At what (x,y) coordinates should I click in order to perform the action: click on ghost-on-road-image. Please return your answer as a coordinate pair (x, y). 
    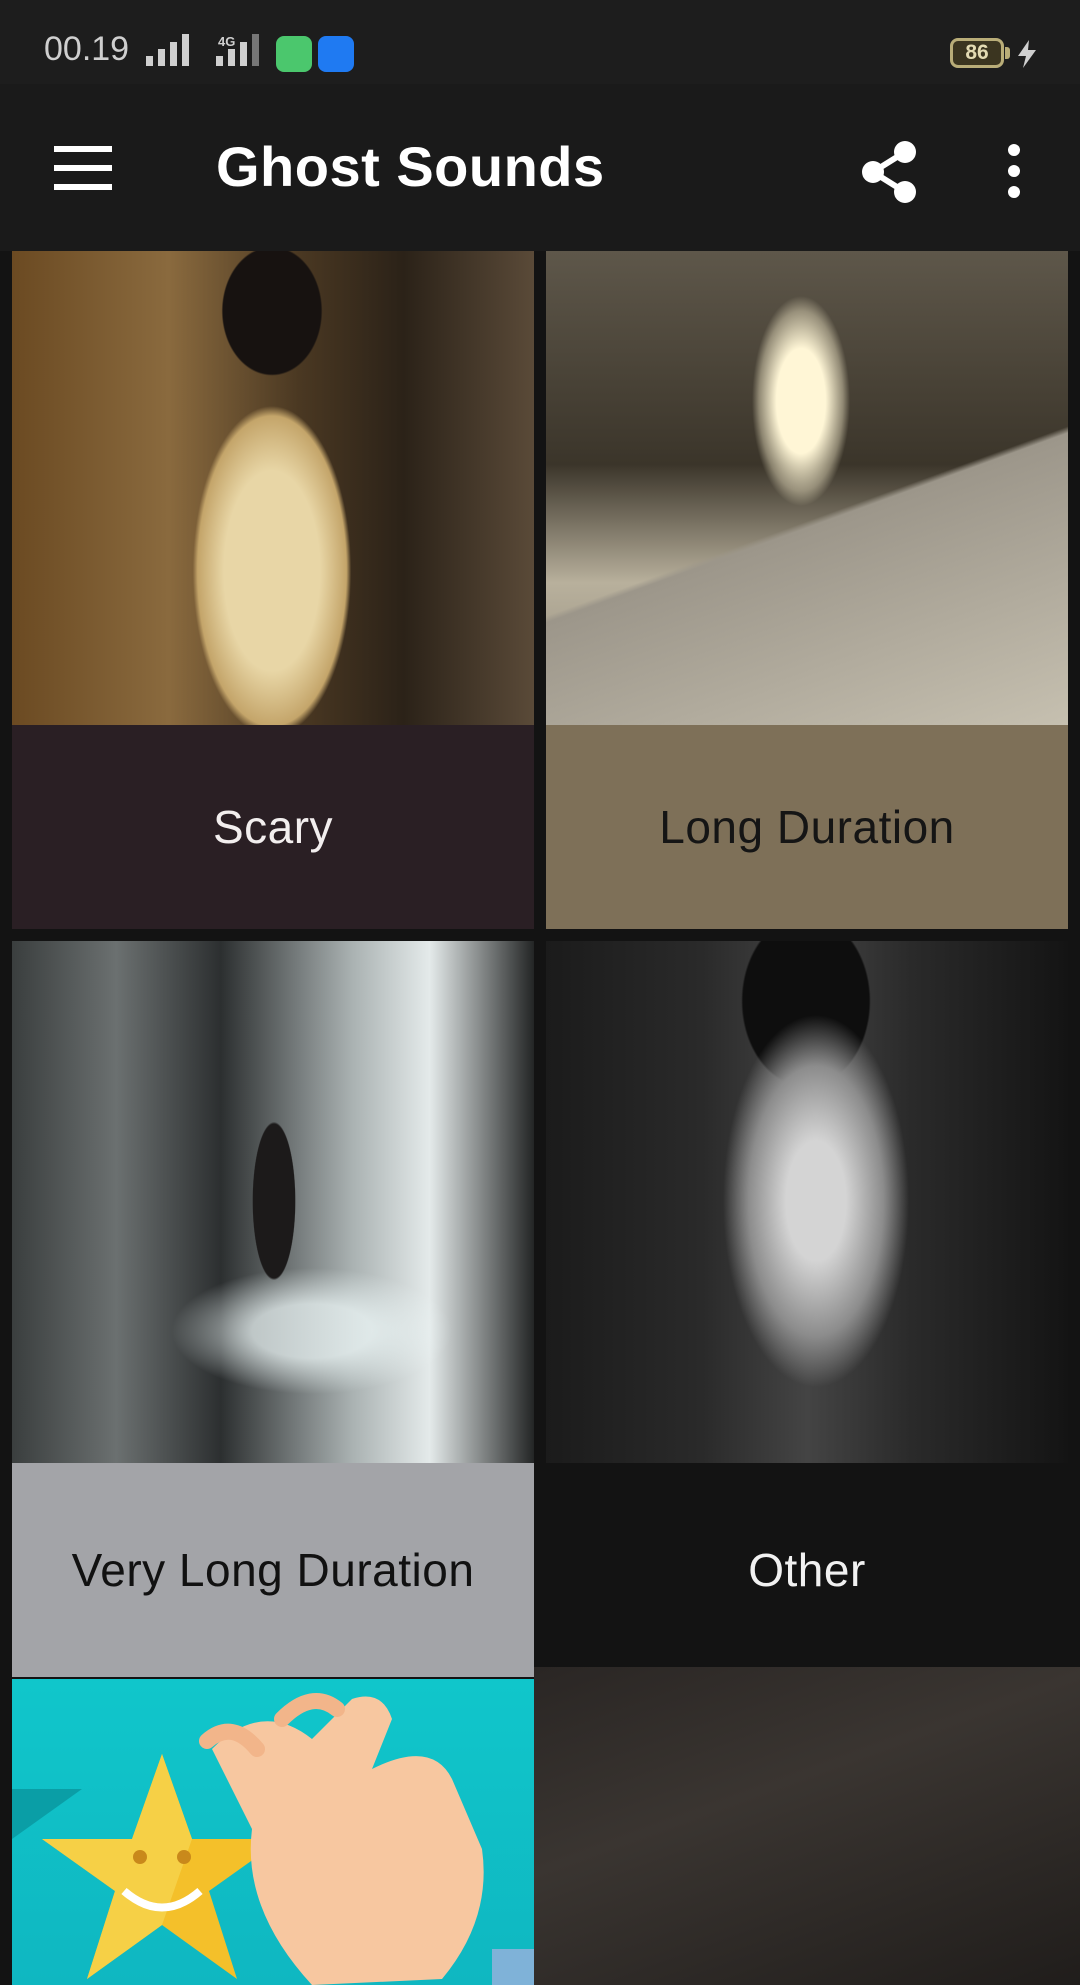
    Looking at the image, I should click on (807, 488).